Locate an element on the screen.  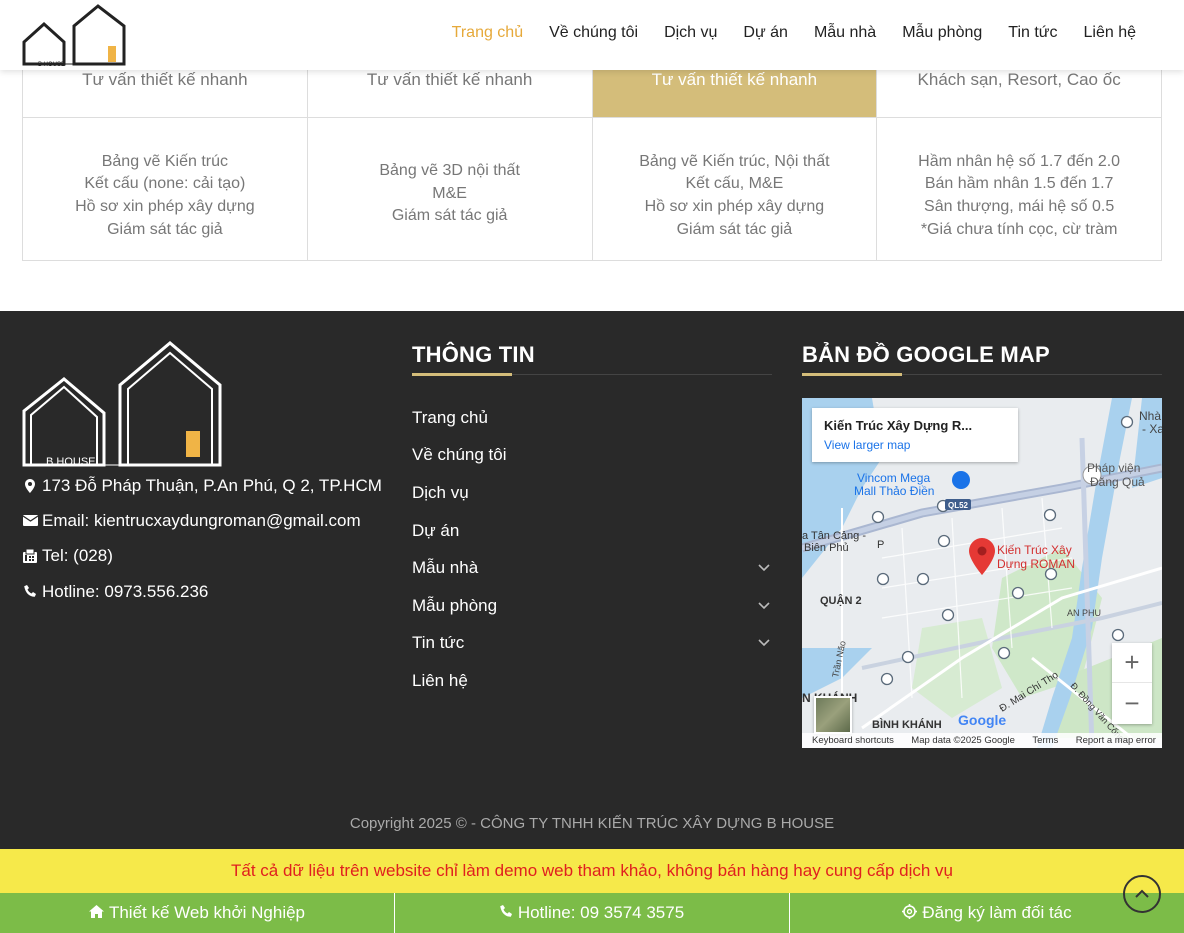
footer-link-services: Dịch vụ is located at coordinates (592, 493).